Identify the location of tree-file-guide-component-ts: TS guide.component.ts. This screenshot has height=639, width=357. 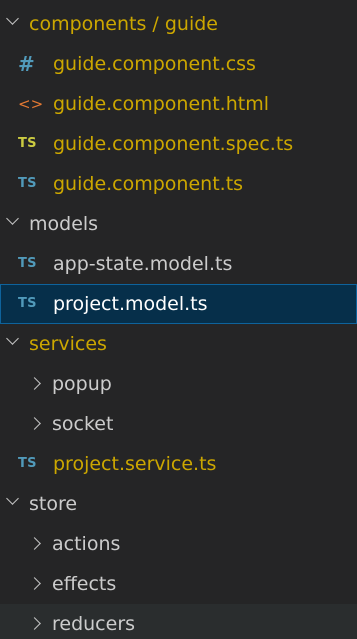
(178, 184).